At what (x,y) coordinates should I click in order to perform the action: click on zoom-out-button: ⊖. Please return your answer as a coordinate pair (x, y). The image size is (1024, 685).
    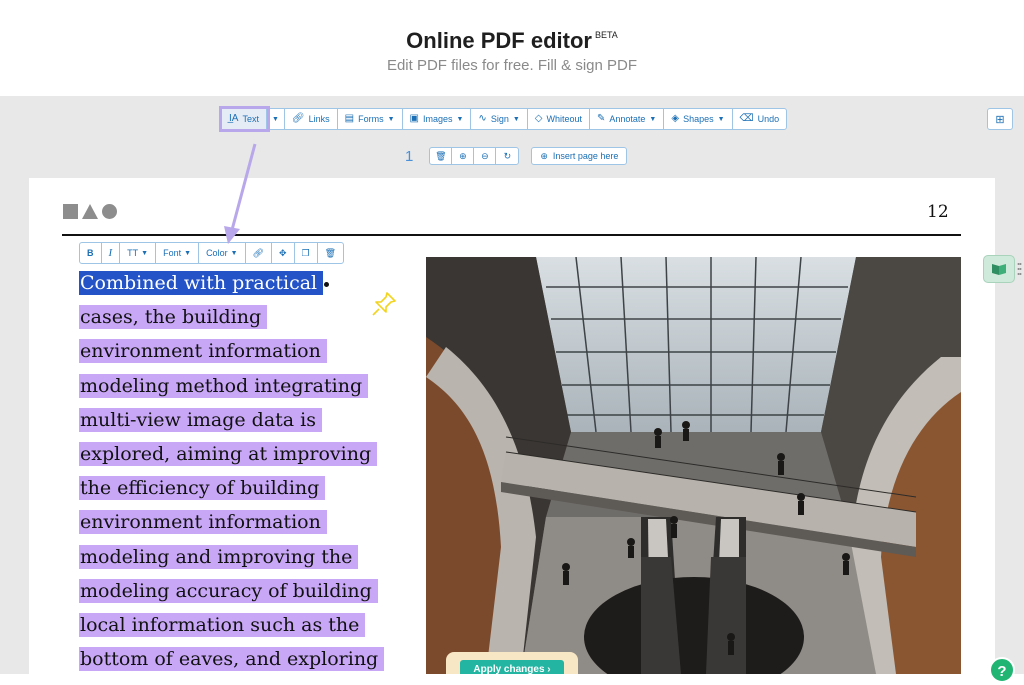
    Looking at the image, I should click on (485, 156).